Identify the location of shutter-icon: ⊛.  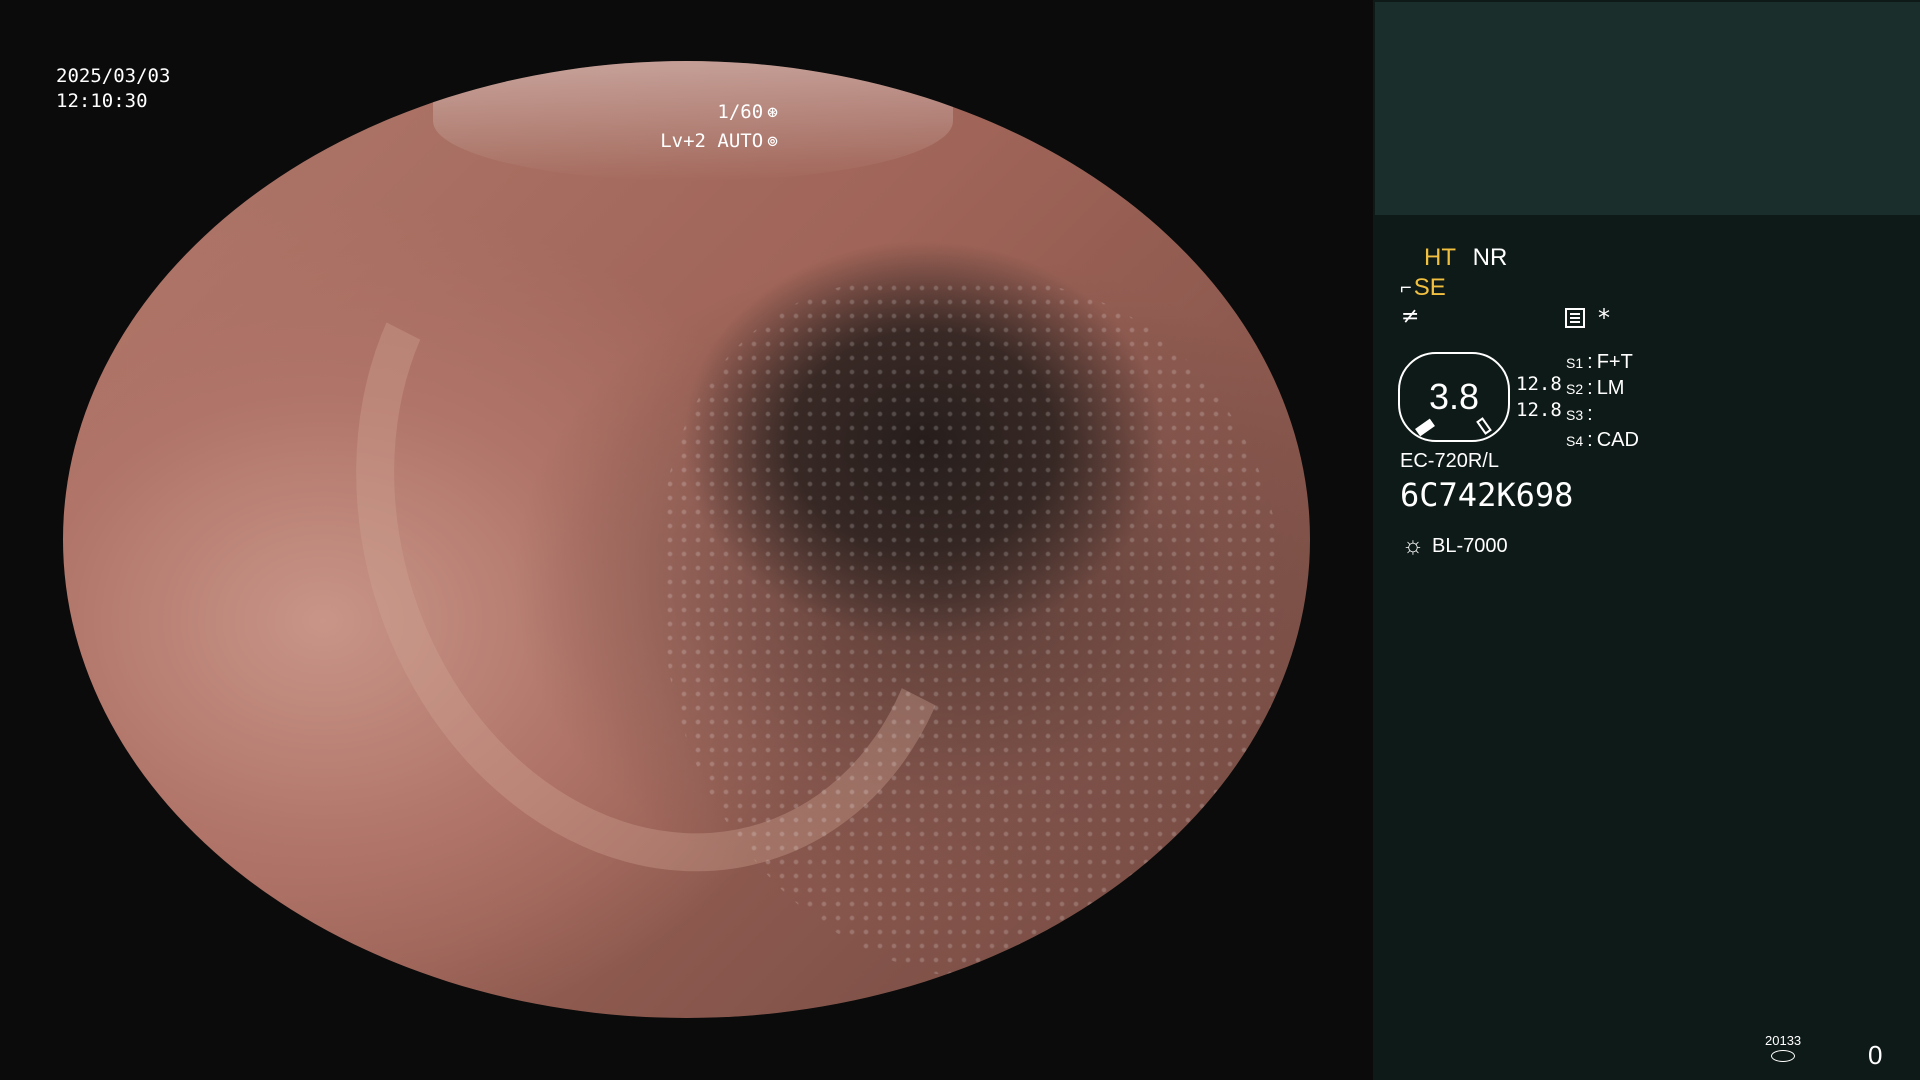
(772, 112).